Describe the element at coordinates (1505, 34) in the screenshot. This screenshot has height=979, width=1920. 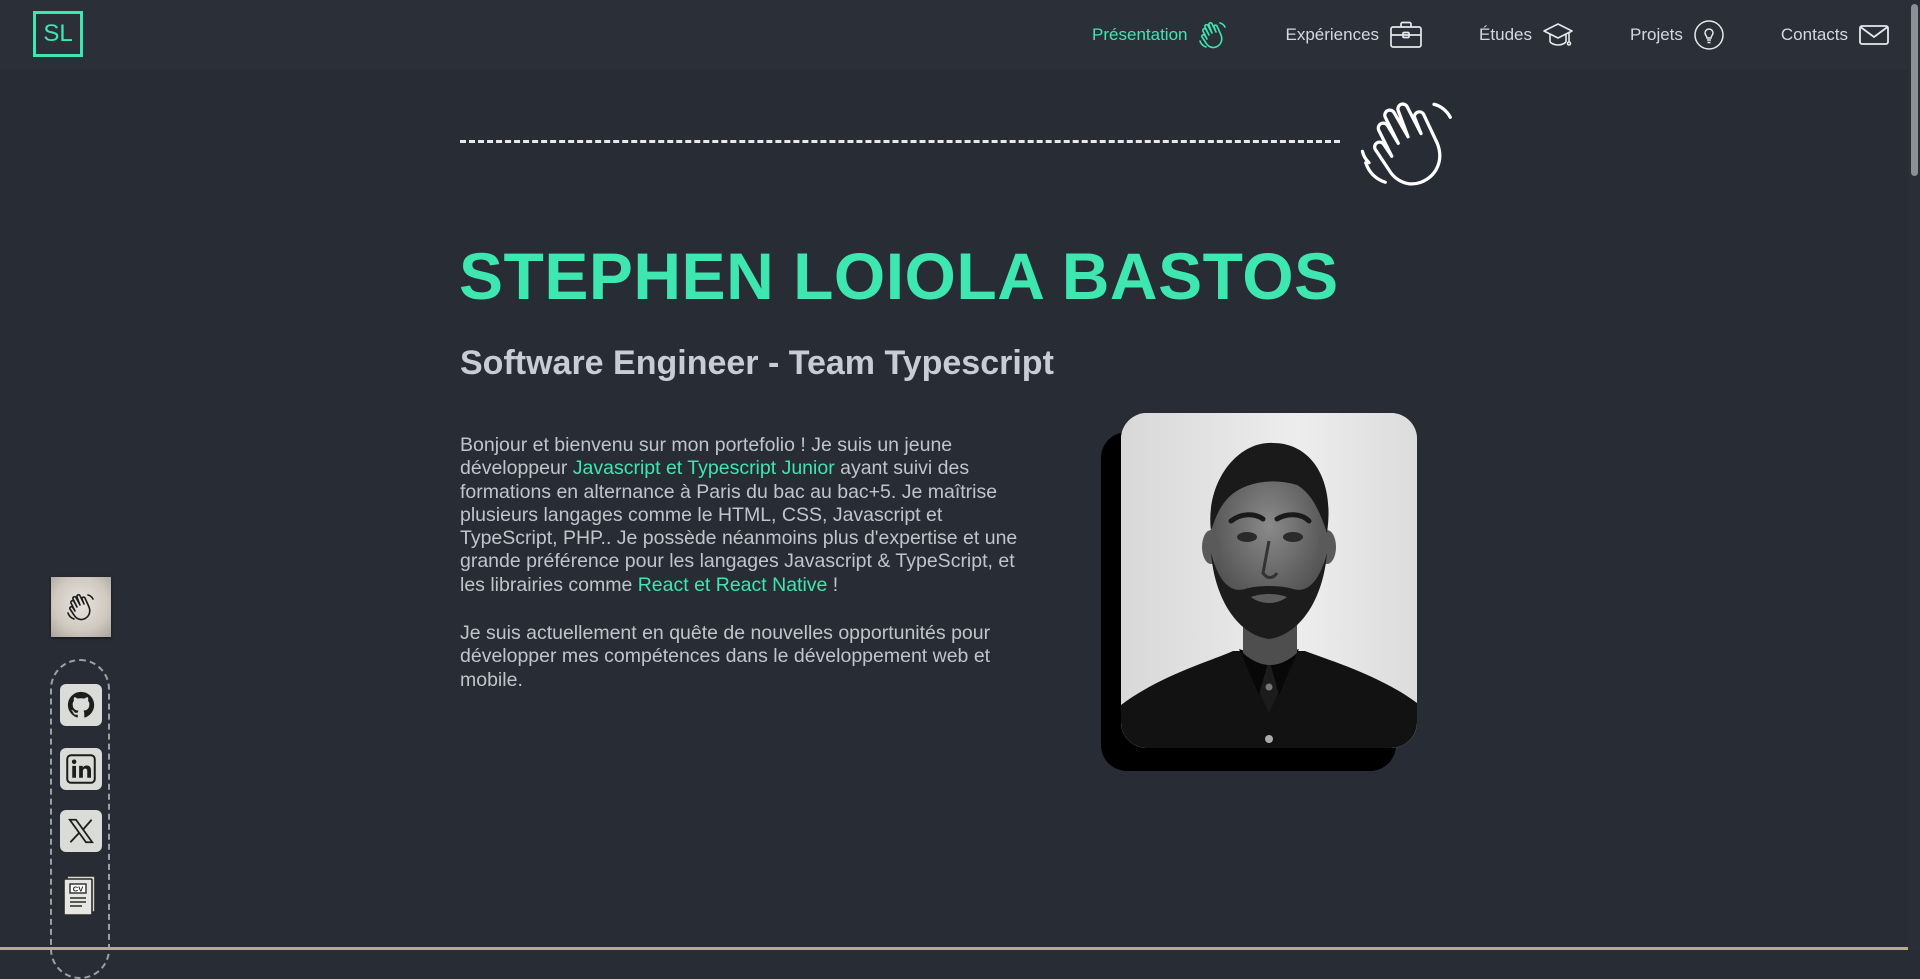
I see `nav-etudes-label: Études` at that location.